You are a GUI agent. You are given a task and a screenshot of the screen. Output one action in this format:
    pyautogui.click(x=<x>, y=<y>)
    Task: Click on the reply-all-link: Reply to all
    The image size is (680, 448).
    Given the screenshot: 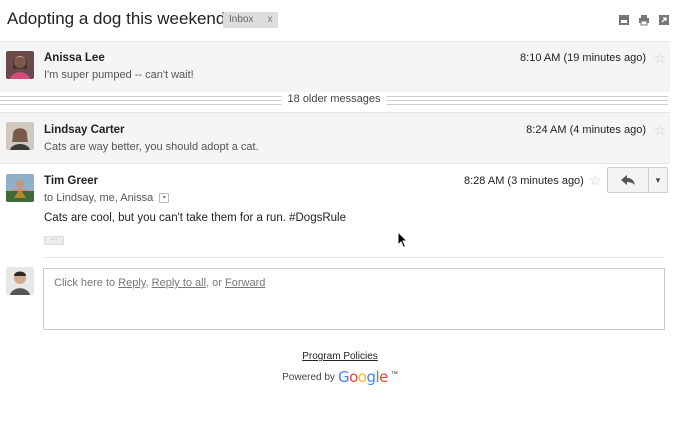 What is the action you would take?
    pyautogui.click(x=179, y=283)
    